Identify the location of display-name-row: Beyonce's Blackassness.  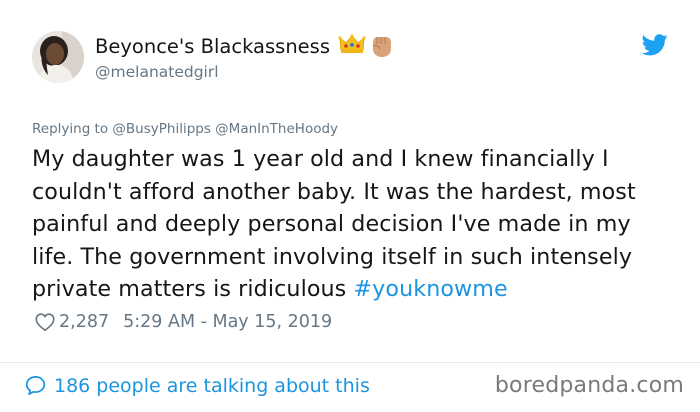
(244, 46).